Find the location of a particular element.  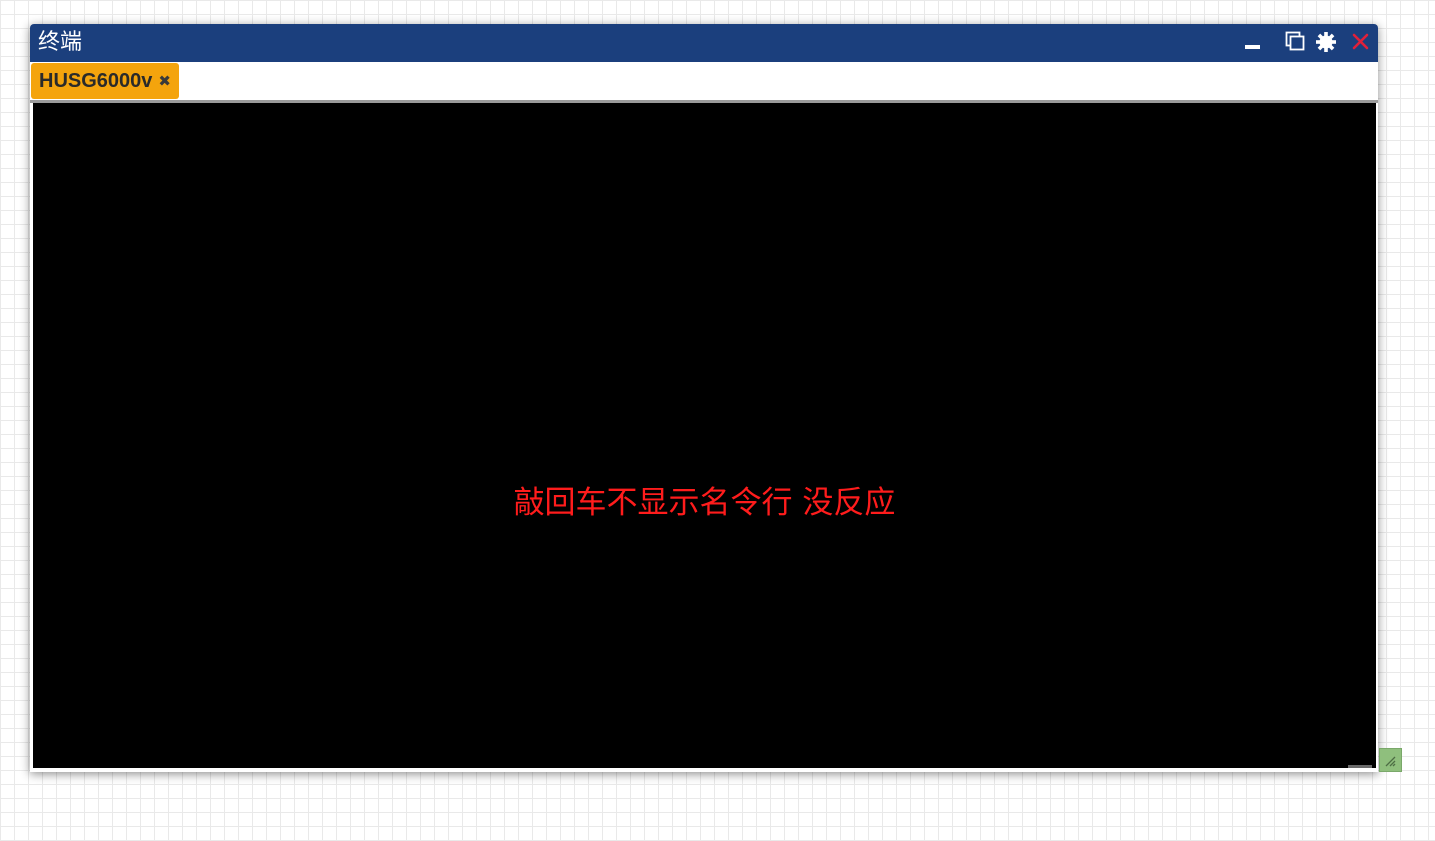

minimize-icon is located at coordinates (1253, 42).